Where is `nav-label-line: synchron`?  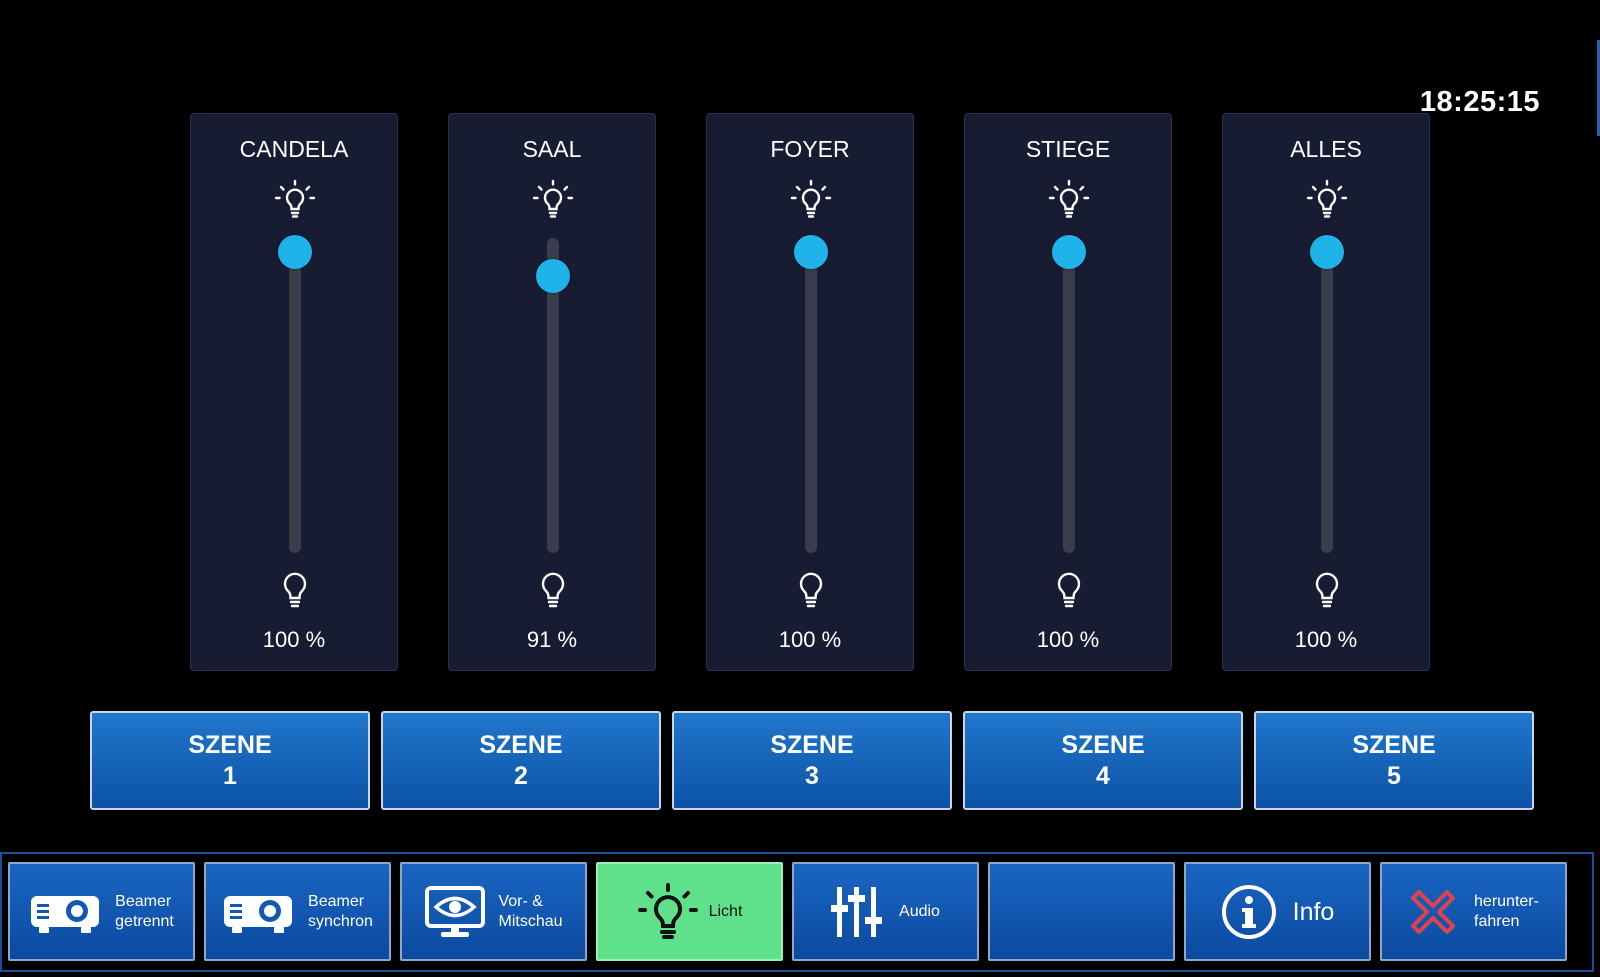
nav-label-line: synchron is located at coordinates (340, 921).